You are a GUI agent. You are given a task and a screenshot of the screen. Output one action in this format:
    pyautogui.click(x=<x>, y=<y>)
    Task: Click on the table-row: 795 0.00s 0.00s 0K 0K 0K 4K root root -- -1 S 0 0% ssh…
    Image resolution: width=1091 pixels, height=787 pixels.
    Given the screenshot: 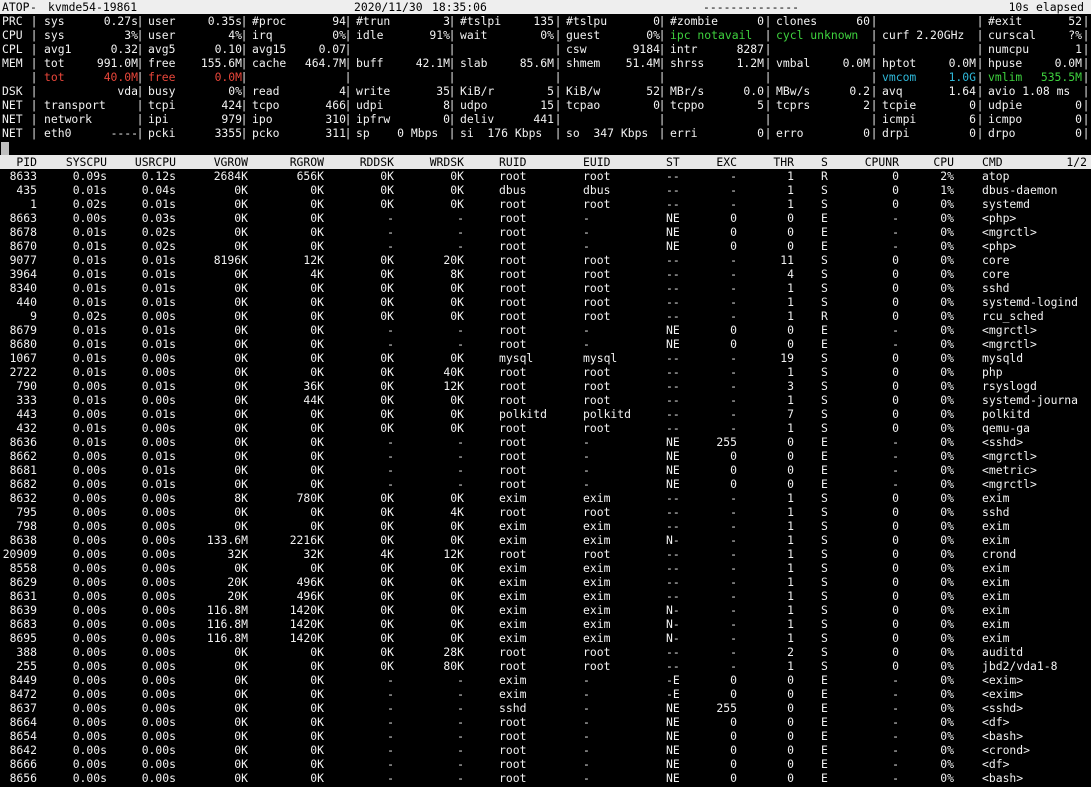 What is the action you would take?
    pyautogui.click(x=545, y=512)
    